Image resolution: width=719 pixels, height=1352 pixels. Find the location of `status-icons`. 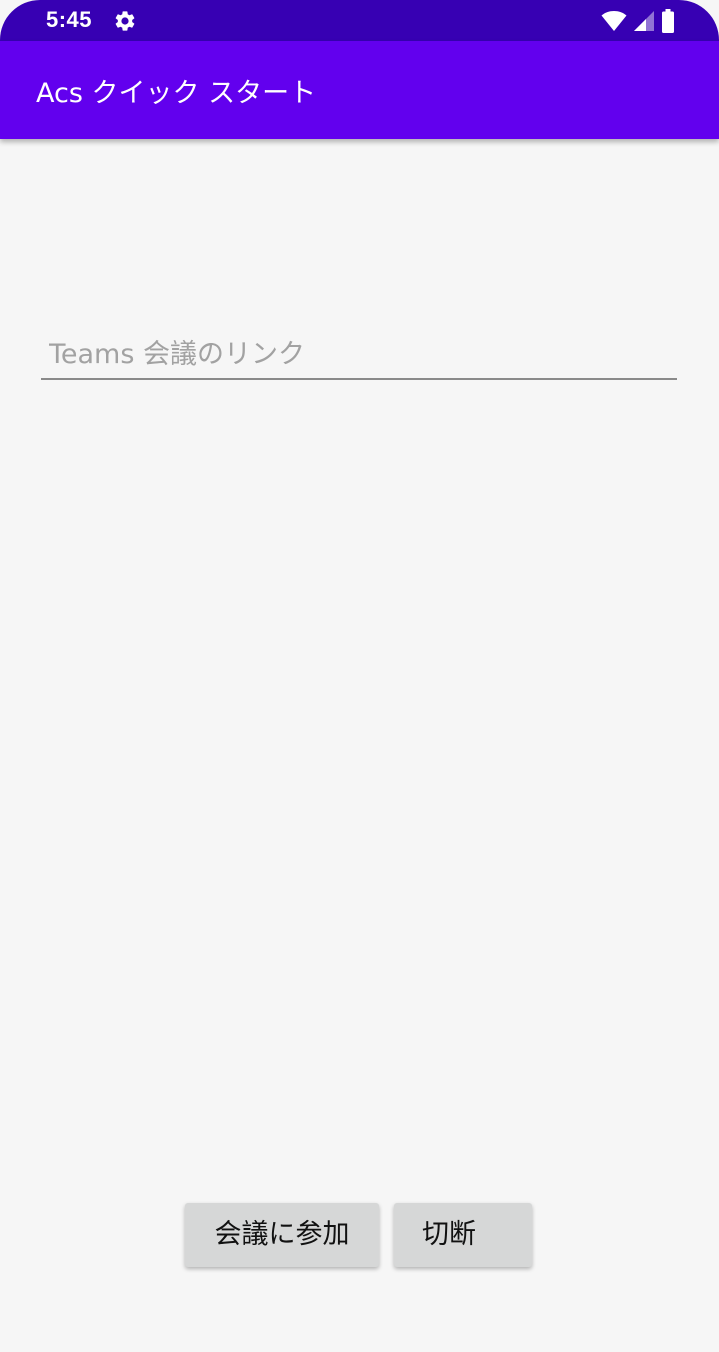

status-icons is located at coordinates (638, 21).